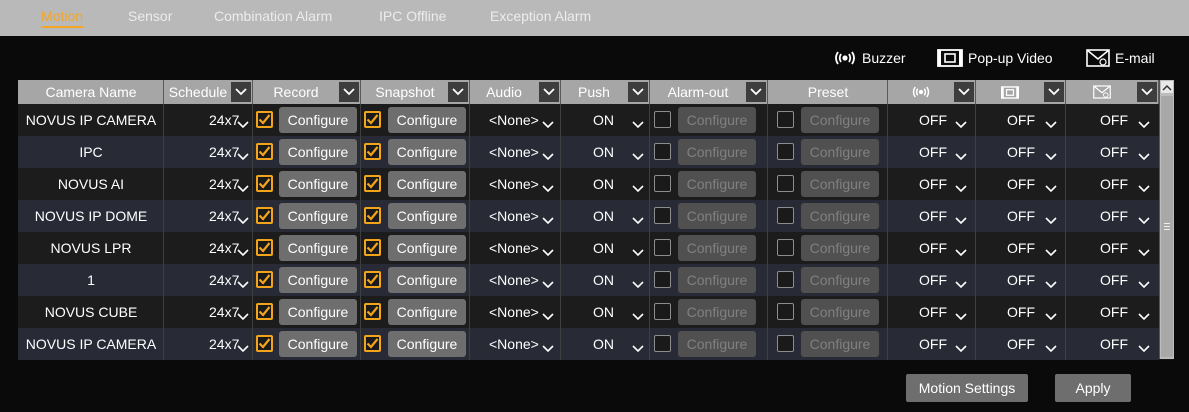 The image size is (1189, 412). Describe the element at coordinates (869, 58) in the screenshot. I see `buzzer-all-button: Buzzer` at that location.